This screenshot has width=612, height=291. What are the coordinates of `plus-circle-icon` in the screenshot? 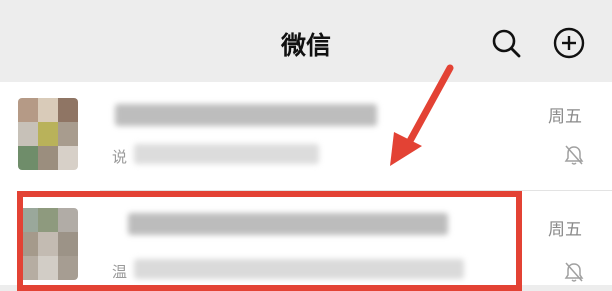 It's located at (569, 43).